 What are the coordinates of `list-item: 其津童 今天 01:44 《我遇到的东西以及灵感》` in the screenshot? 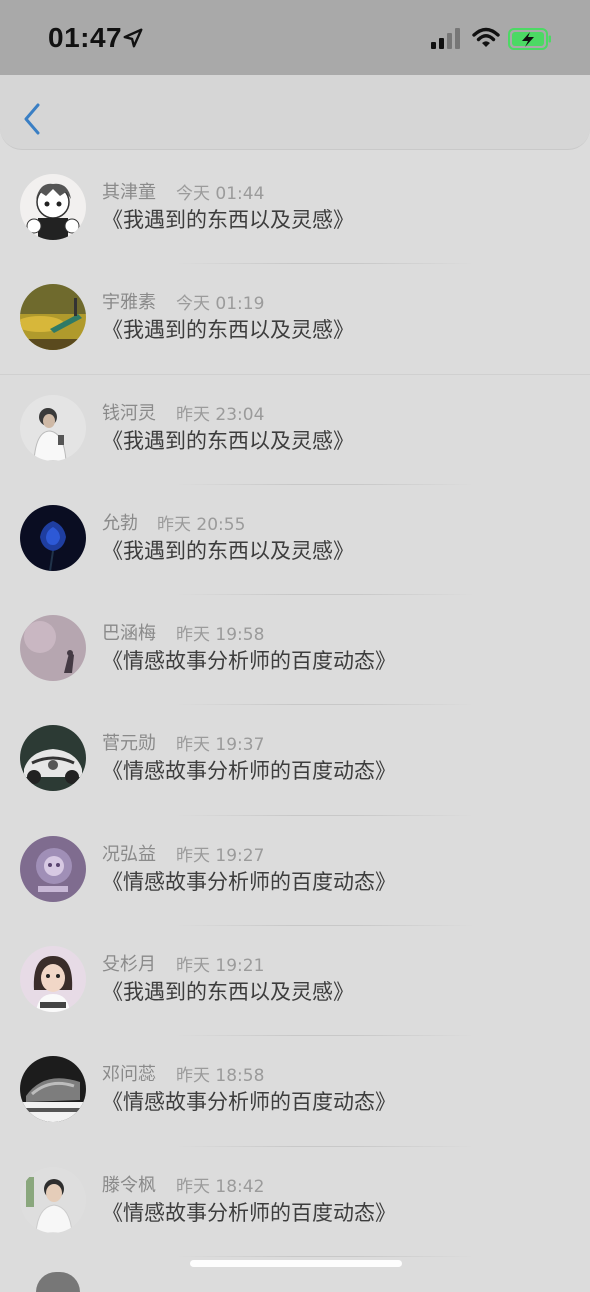 It's located at (295, 209).